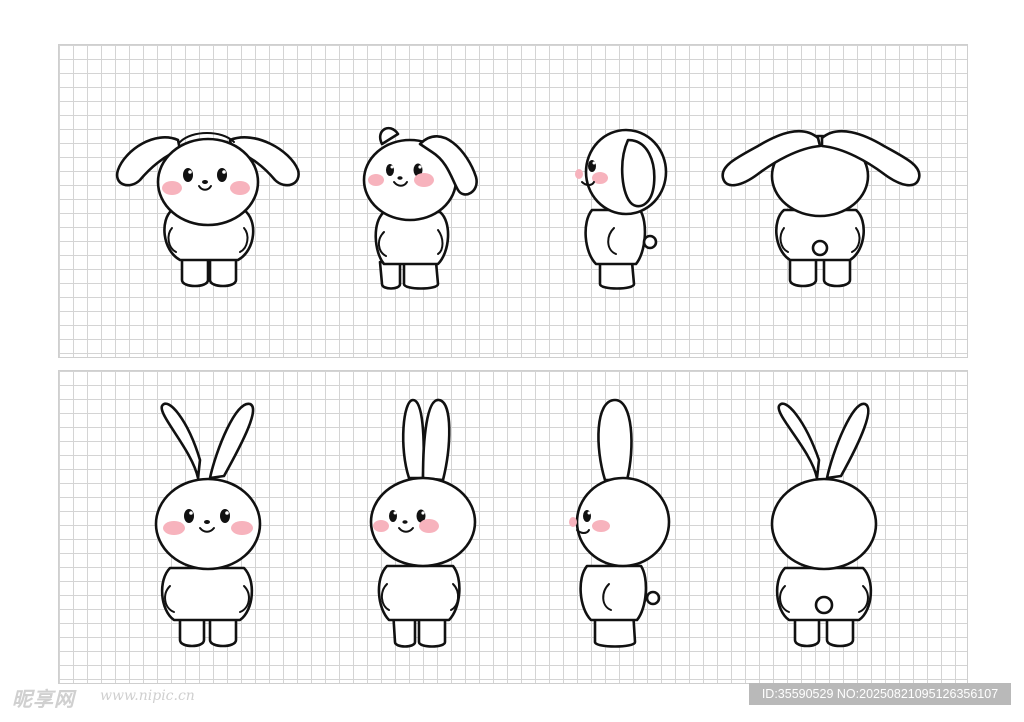 The image size is (1024, 722). Describe the element at coordinates (208, 525) in the screenshot. I see `bunny-front-view` at that location.